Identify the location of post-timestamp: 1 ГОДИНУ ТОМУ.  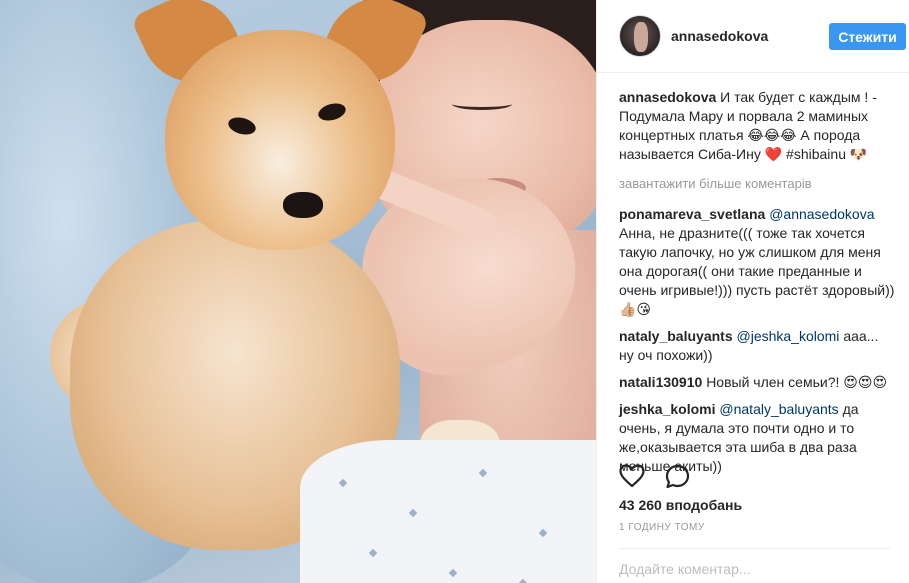
(662, 527).